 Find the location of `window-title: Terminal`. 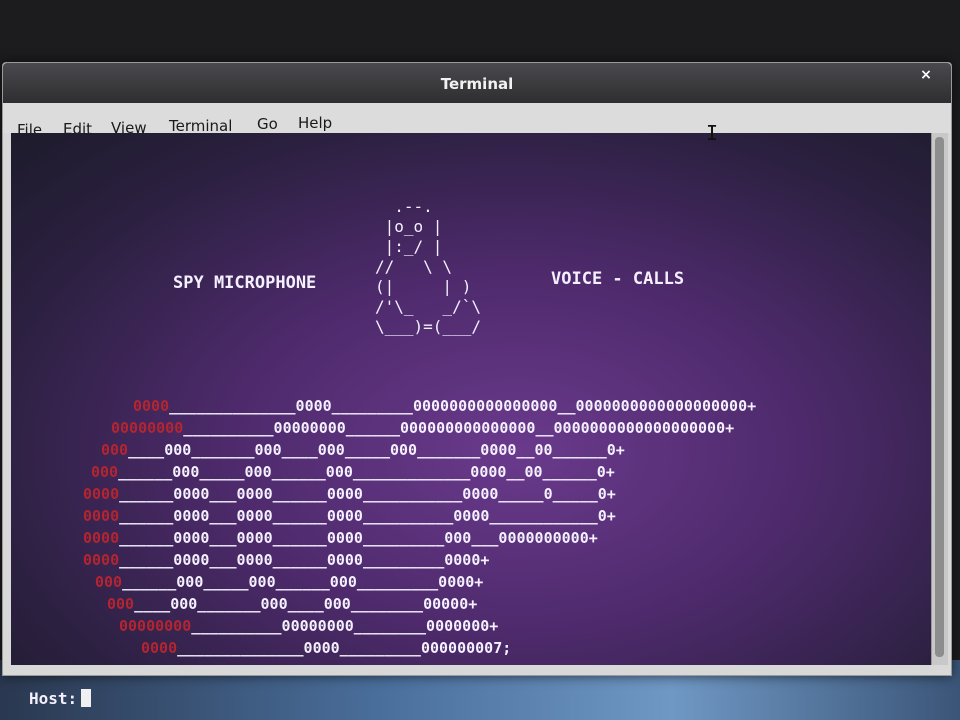

window-title: Terminal is located at coordinates (477, 84).